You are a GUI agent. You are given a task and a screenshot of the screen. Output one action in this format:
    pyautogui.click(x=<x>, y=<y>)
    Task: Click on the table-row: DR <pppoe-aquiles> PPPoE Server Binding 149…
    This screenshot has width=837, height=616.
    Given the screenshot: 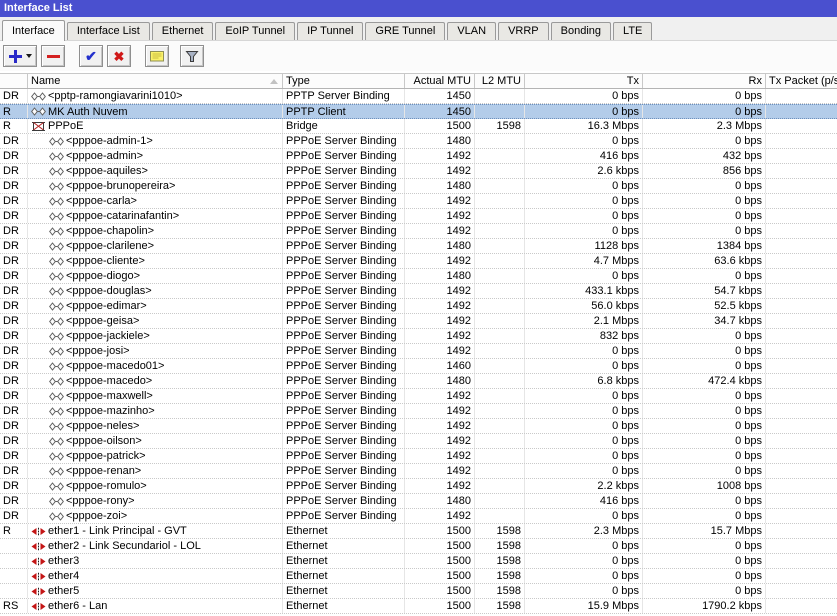 What is the action you would take?
    pyautogui.click(x=418, y=171)
    